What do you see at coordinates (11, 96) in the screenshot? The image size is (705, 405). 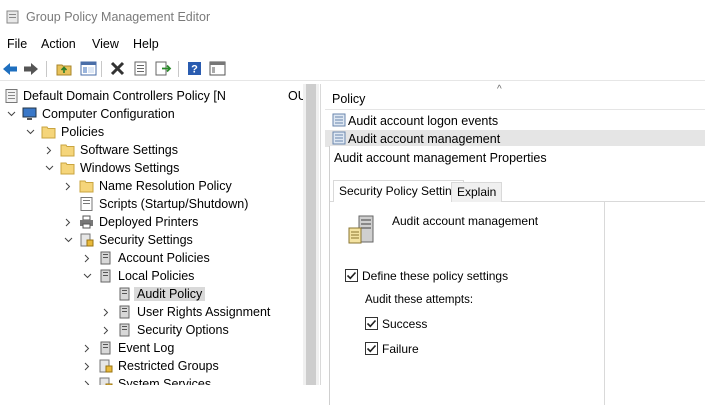 I see `policy-document-icon` at bounding box center [11, 96].